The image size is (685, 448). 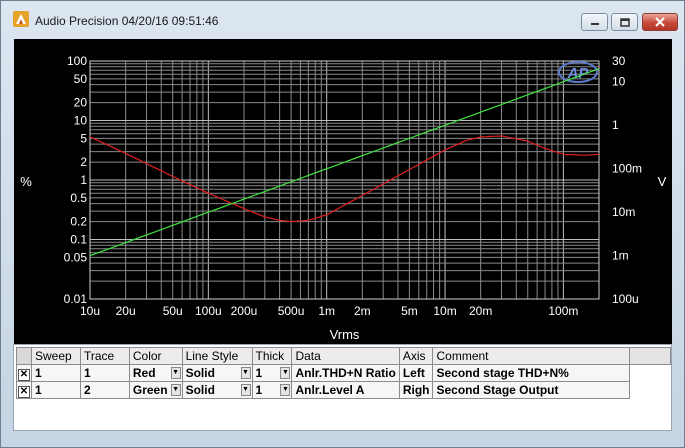 What do you see at coordinates (144, 373) in the screenshot?
I see `cell-color: Red` at bounding box center [144, 373].